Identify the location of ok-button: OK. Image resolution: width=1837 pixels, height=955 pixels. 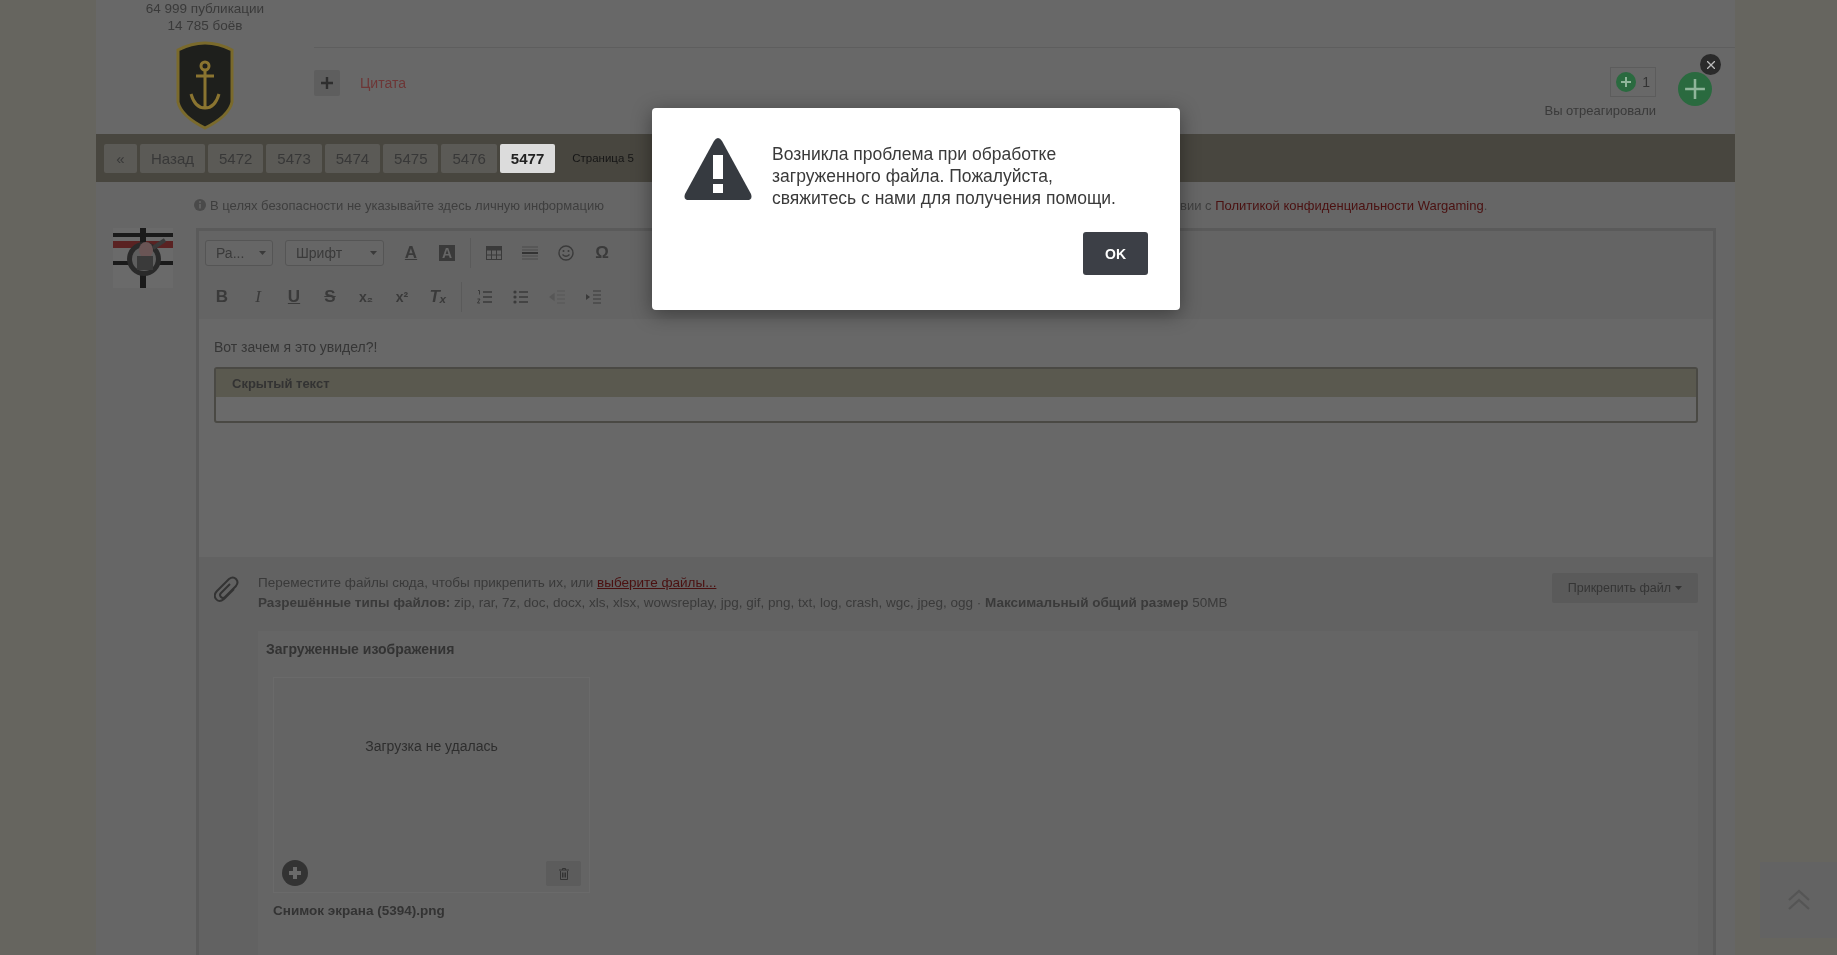
(1115, 253).